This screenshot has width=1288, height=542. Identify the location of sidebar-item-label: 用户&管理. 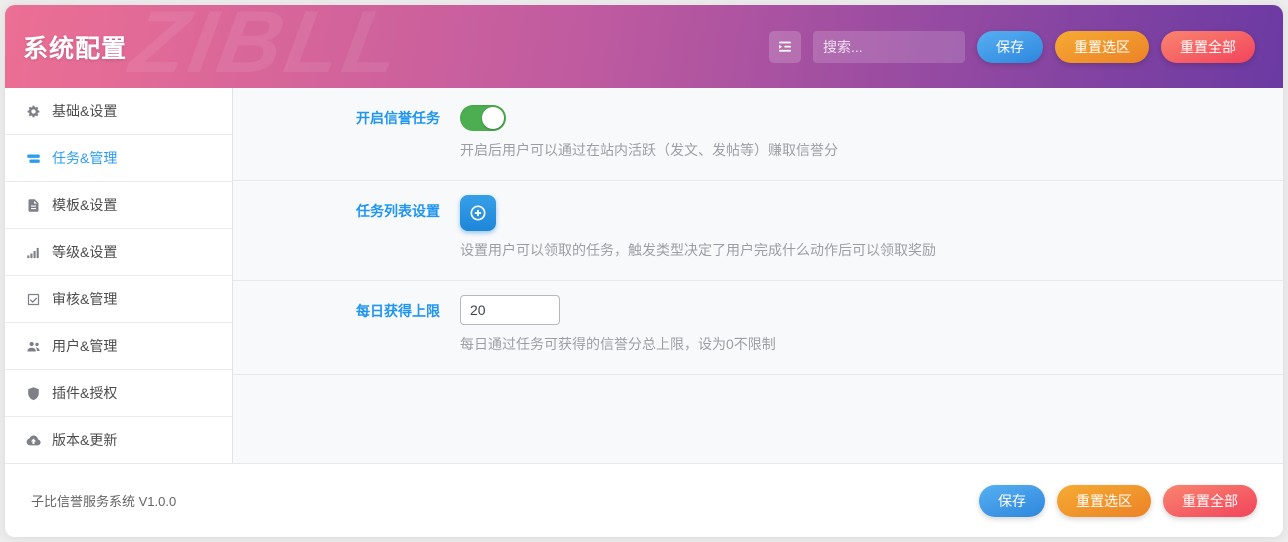
(85, 346).